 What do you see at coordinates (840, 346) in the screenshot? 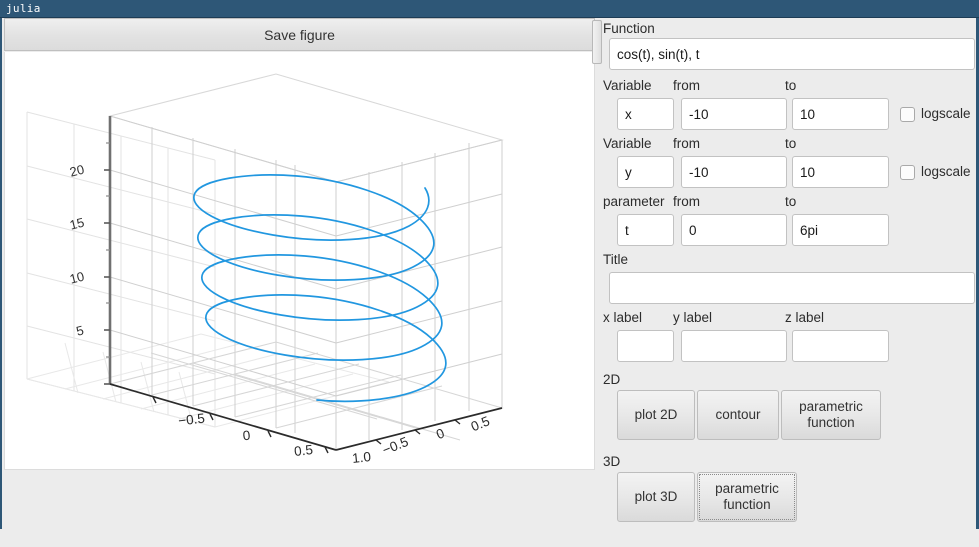
I see `z-label-input` at bounding box center [840, 346].